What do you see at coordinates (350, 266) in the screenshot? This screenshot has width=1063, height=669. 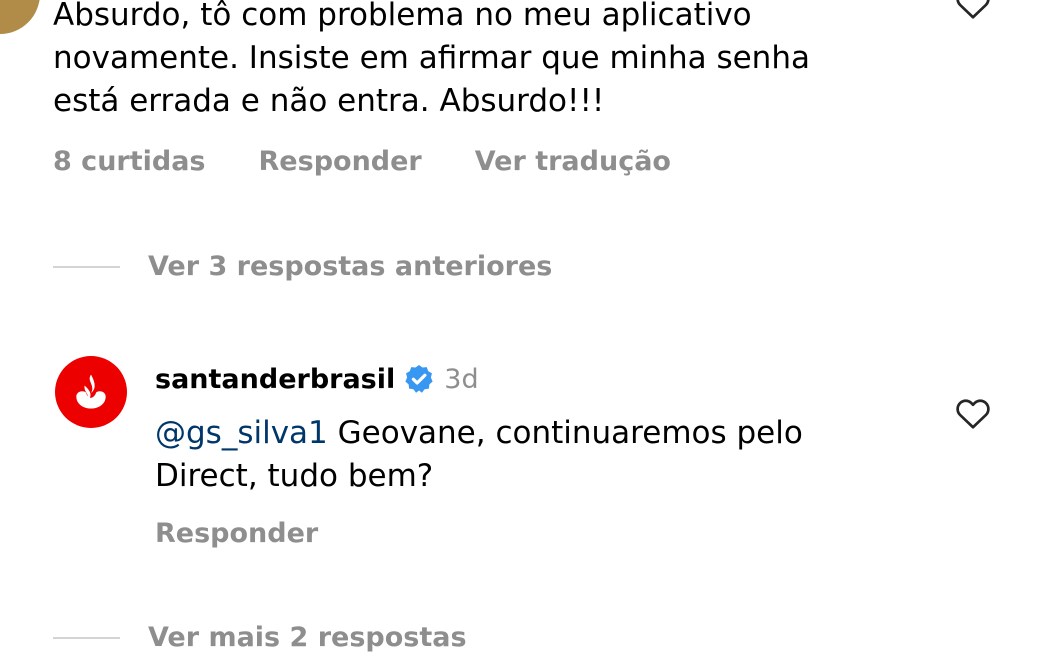 I see `view-previous-replies-label: Ver 3 respostas anteriores` at bounding box center [350, 266].